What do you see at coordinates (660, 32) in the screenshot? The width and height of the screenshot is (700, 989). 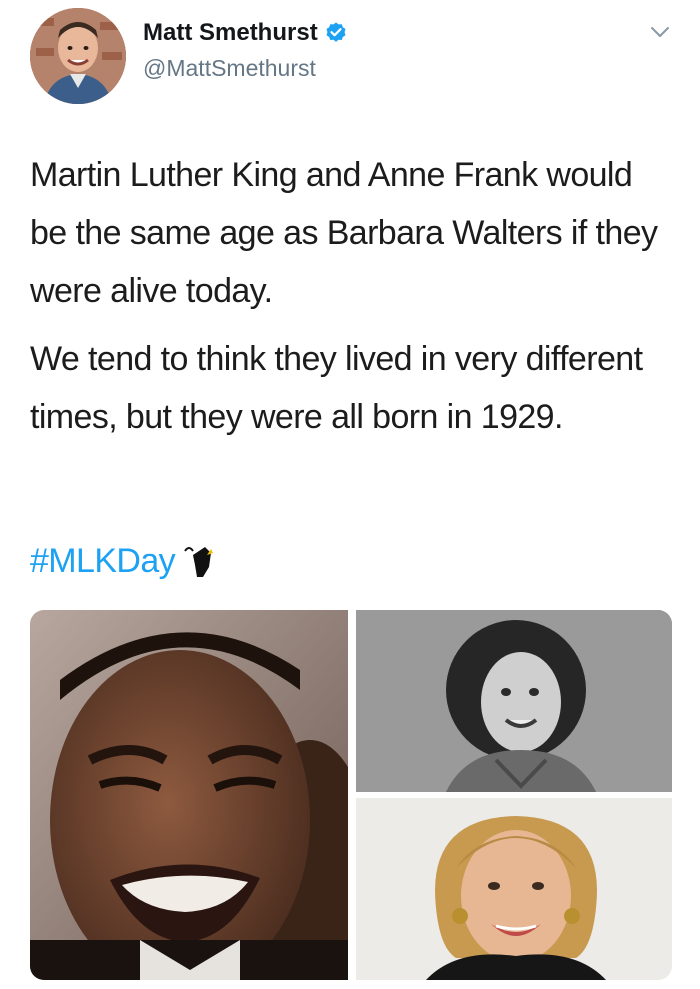 I see `chevron-down-icon` at bounding box center [660, 32].